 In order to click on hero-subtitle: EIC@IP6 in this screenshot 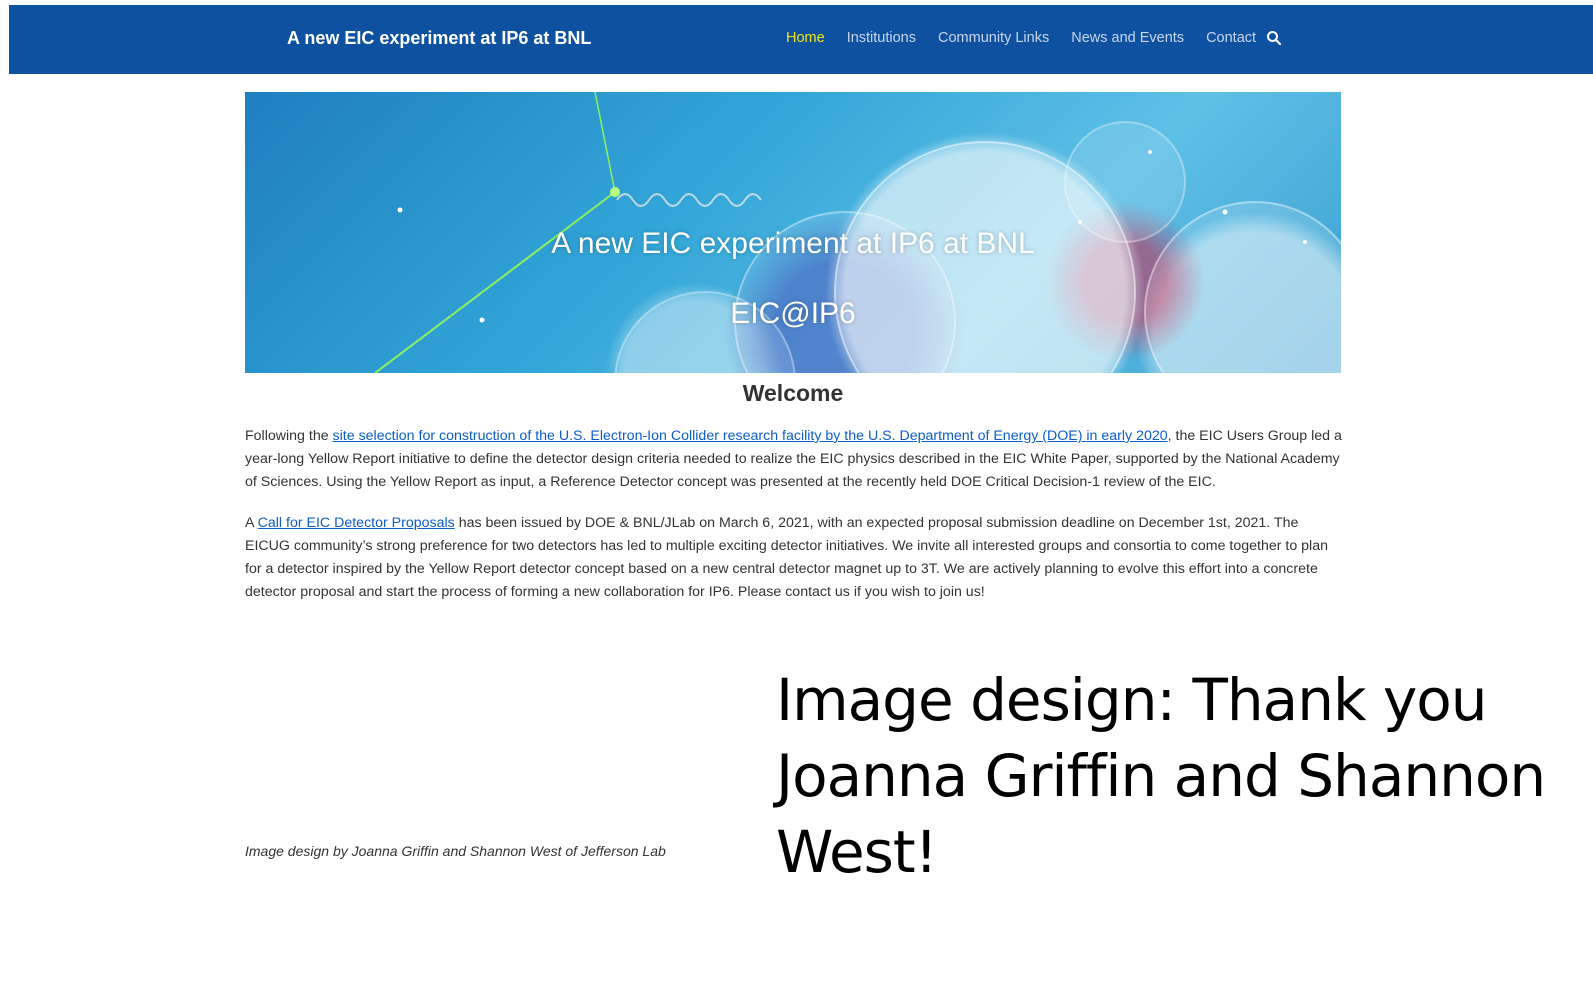, I will do `click(793, 313)`.